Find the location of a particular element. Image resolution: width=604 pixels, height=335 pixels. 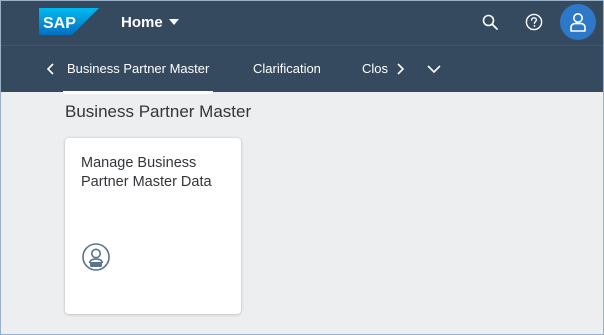

overflow-menu-button is located at coordinates (434, 69).